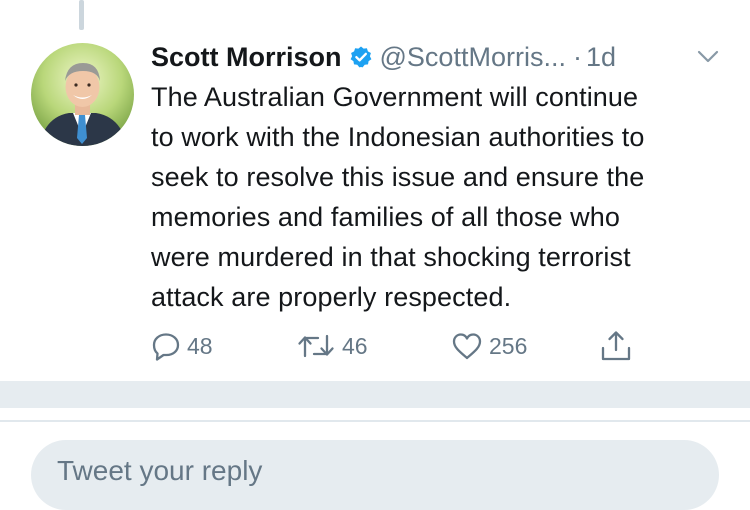  I want to click on like-count: 256, so click(508, 345).